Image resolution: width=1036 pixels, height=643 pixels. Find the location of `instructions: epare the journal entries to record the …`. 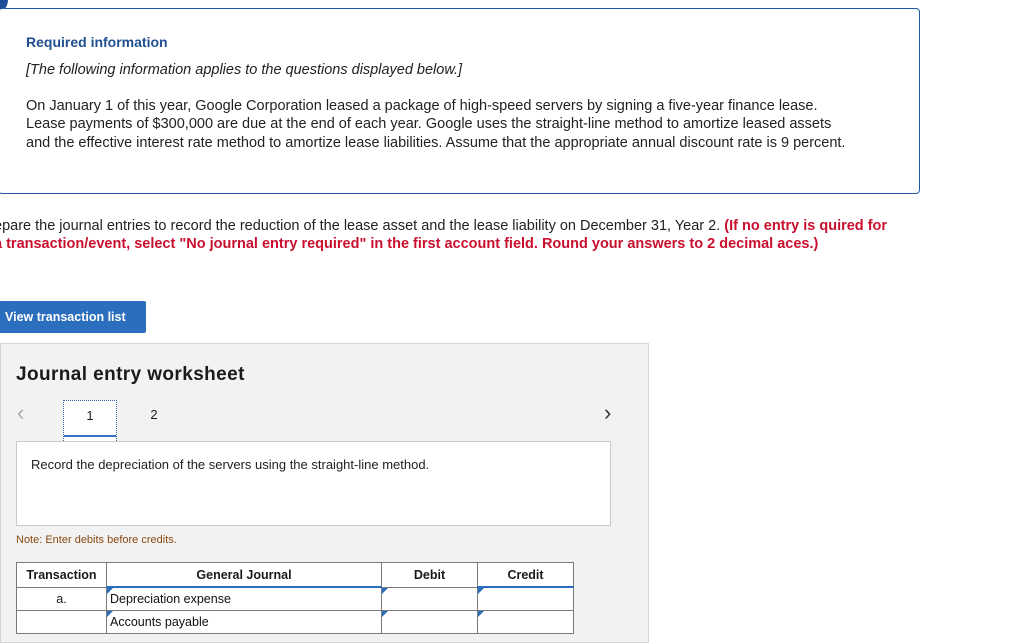

instructions: epare the journal entries to record the … is located at coordinates (449, 235).